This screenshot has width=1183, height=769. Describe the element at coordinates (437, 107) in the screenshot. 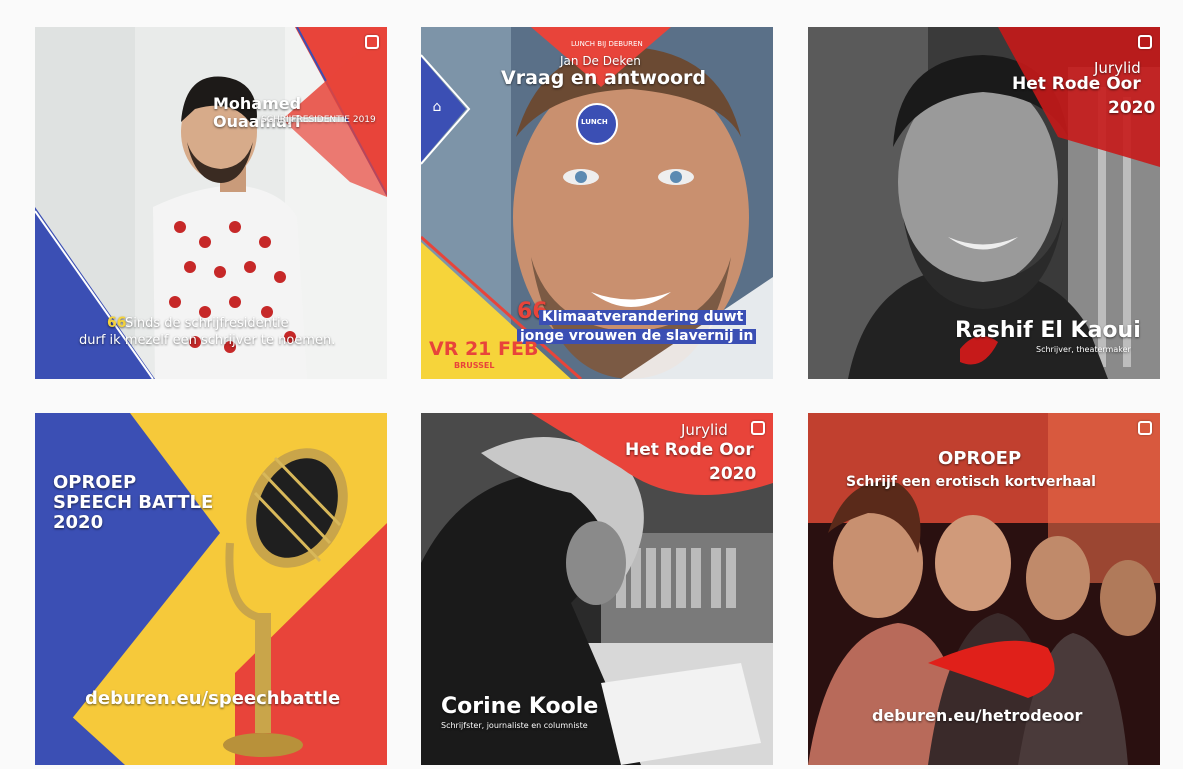

I see `building-icon: ⌂` at that location.